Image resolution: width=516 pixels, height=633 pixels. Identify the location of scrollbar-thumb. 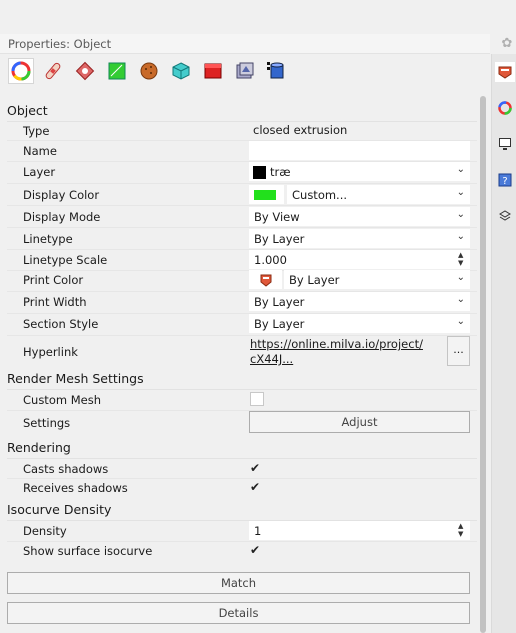
(483, 364).